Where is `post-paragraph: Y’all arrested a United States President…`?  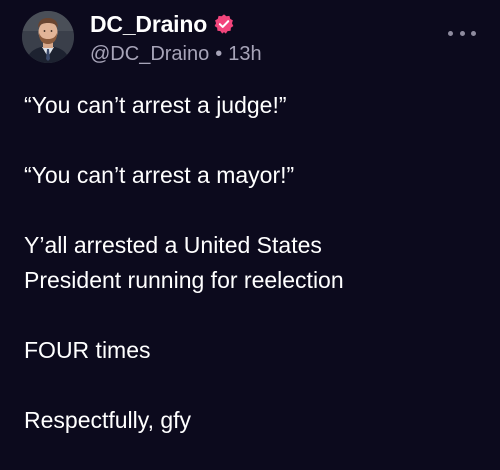
post-paragraph: Y’all arrested a United States President… is located at coordinates (184, 262).